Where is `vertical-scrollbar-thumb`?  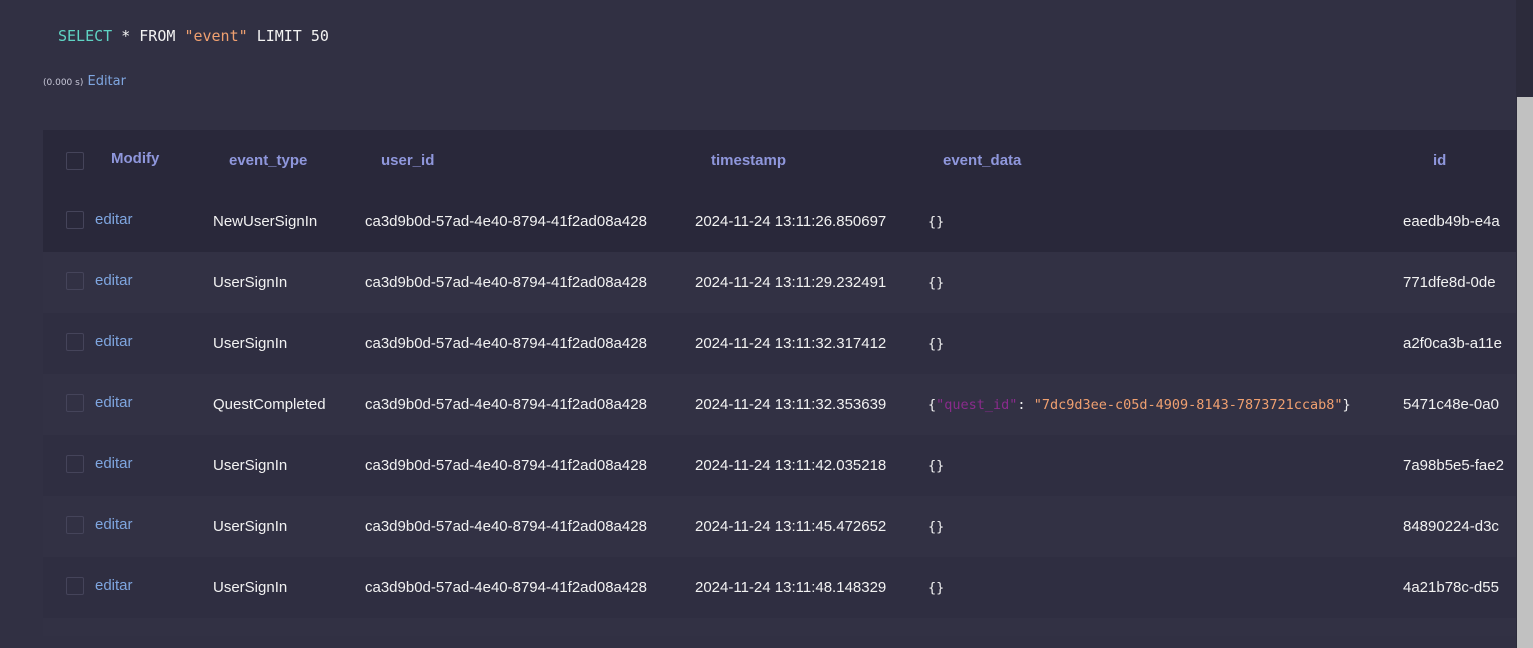
vertical-scrollbar-thumb is located at coordinates (1525, 372).